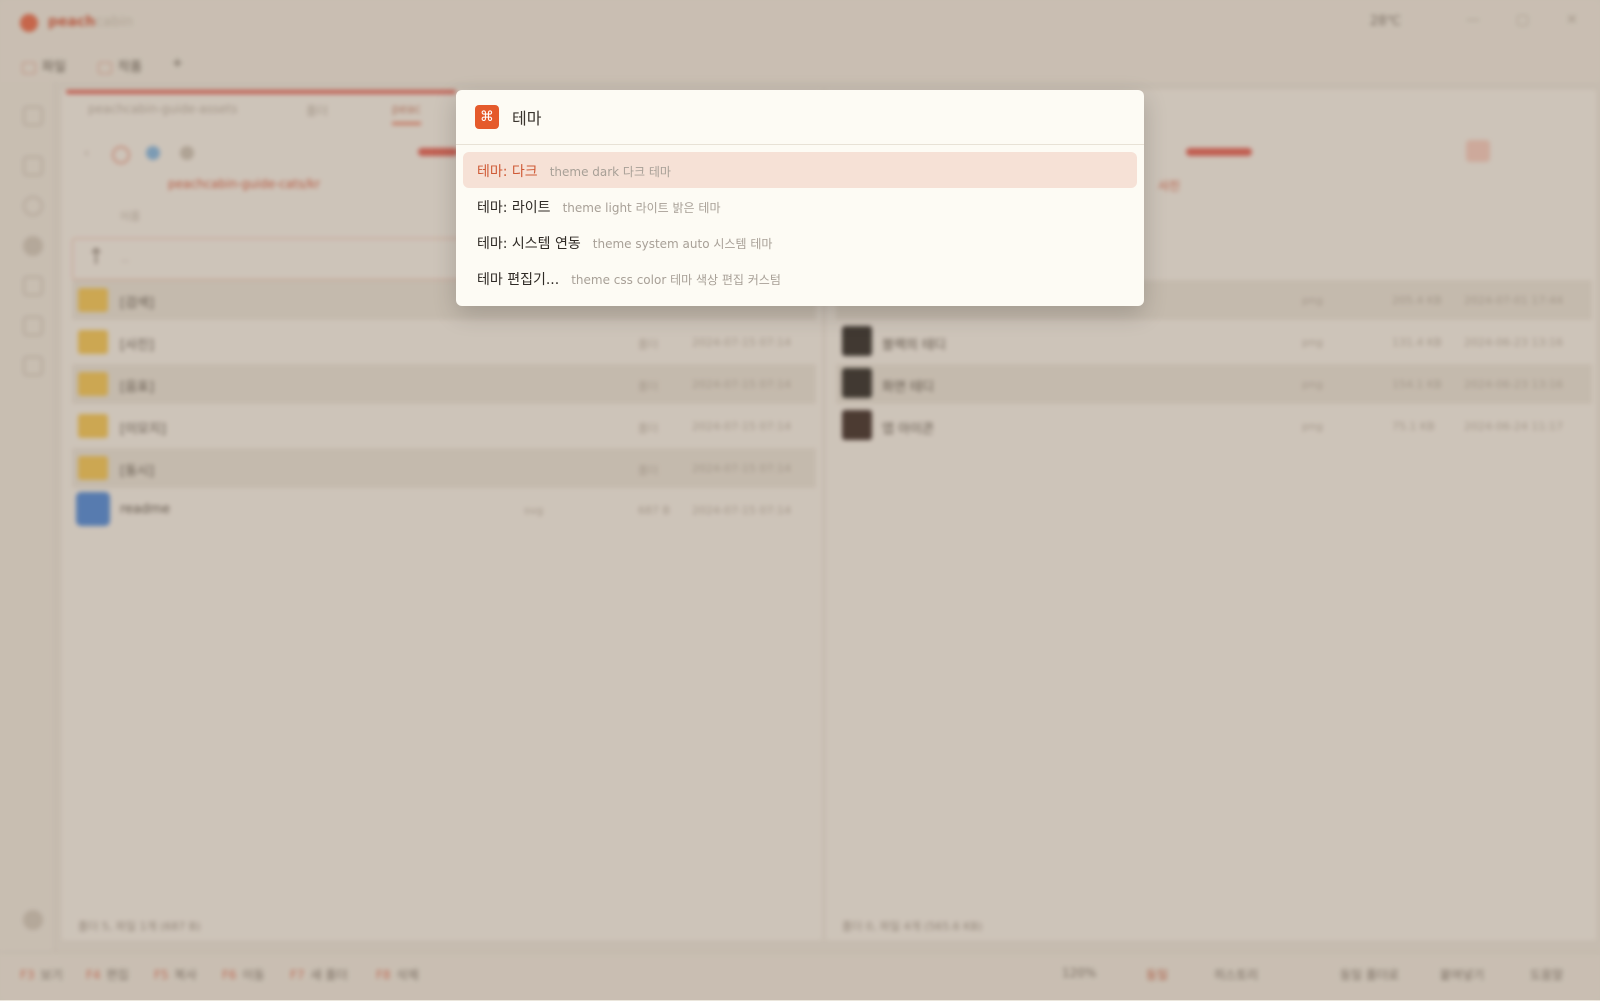  What do you see at coordinates (487, 117) in the screenshot?
I see `command-icon: ⌘` at bounding box center [487, 117].